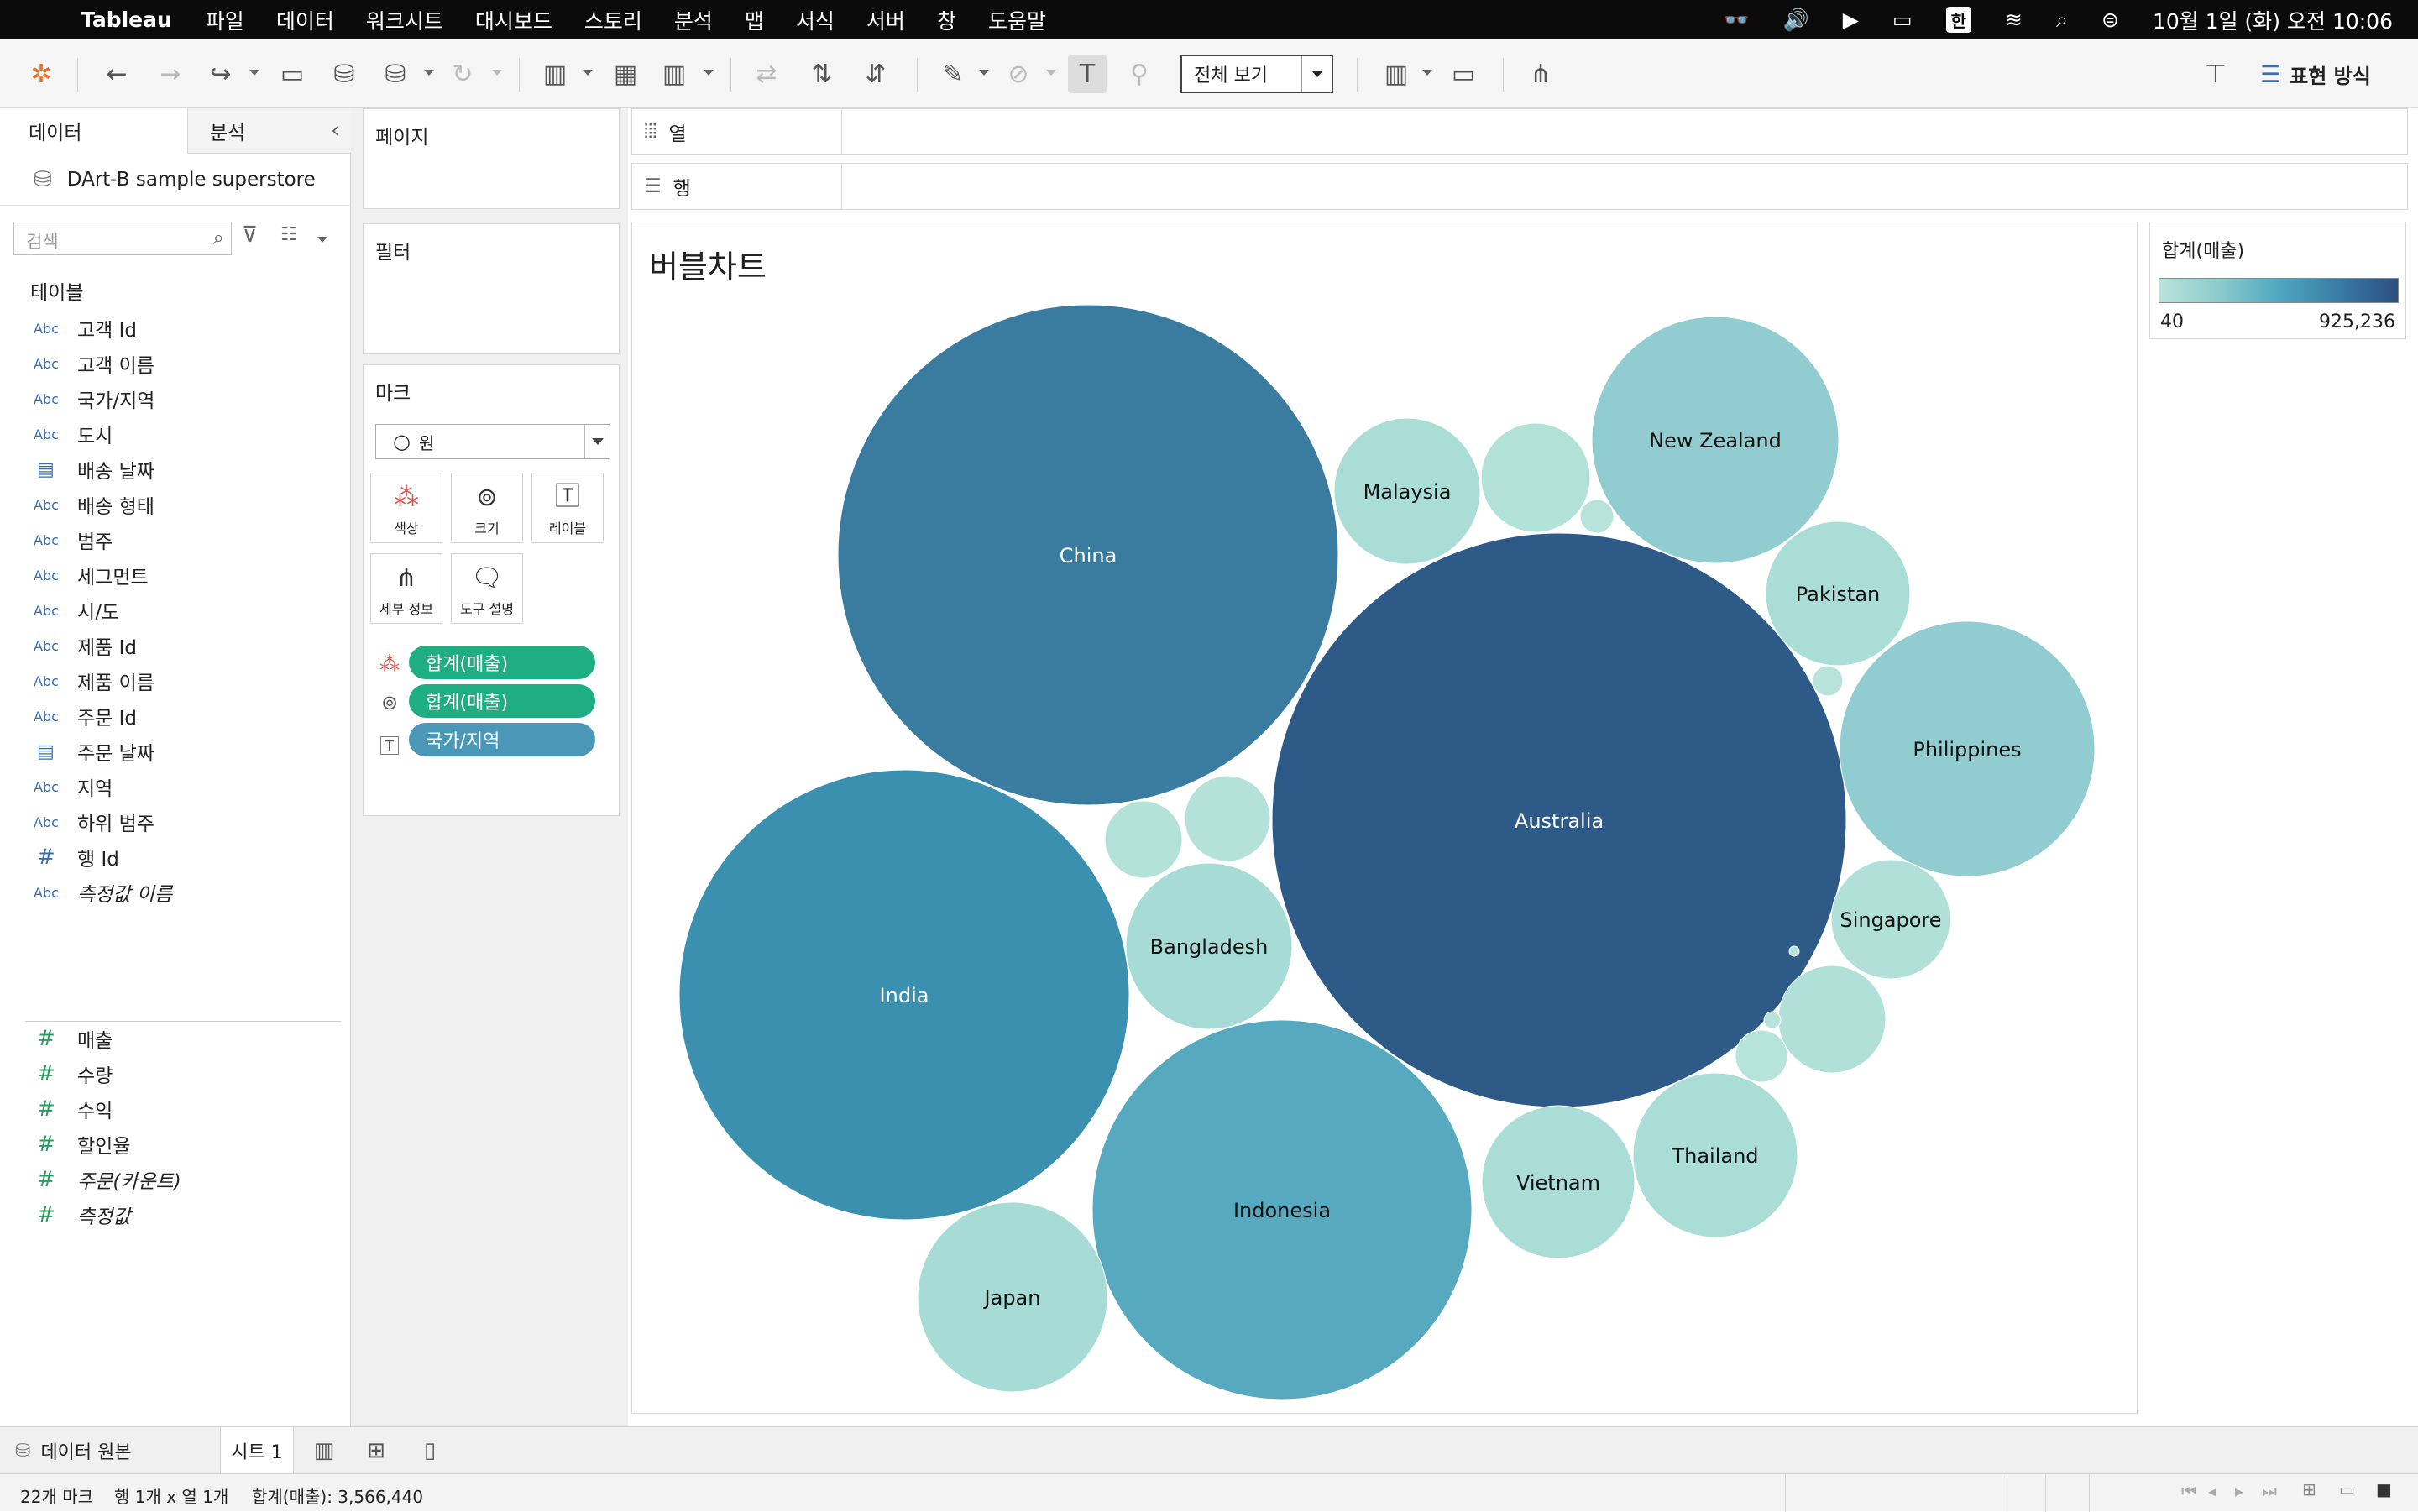  What do you see at coordinates (709, 73) in the screenshot?
I see `clear-dropdown-icon` at bounding box center [709, 73].